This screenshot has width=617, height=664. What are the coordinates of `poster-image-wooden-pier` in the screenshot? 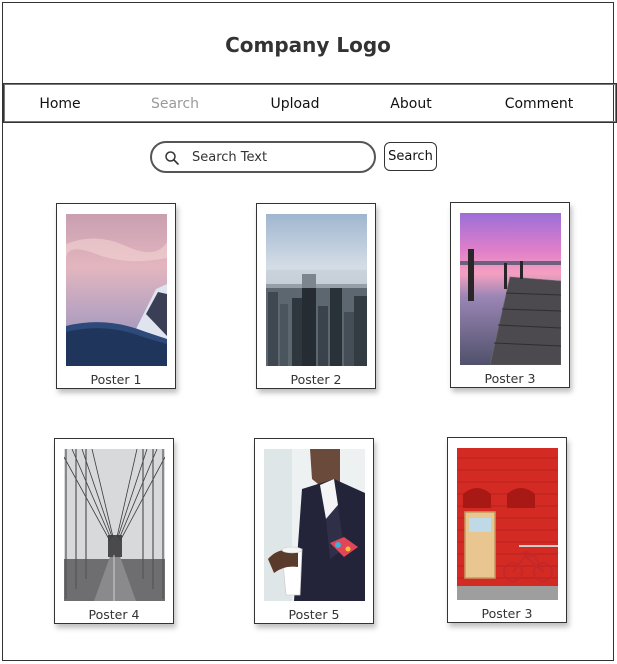 It's located at (510, 289).